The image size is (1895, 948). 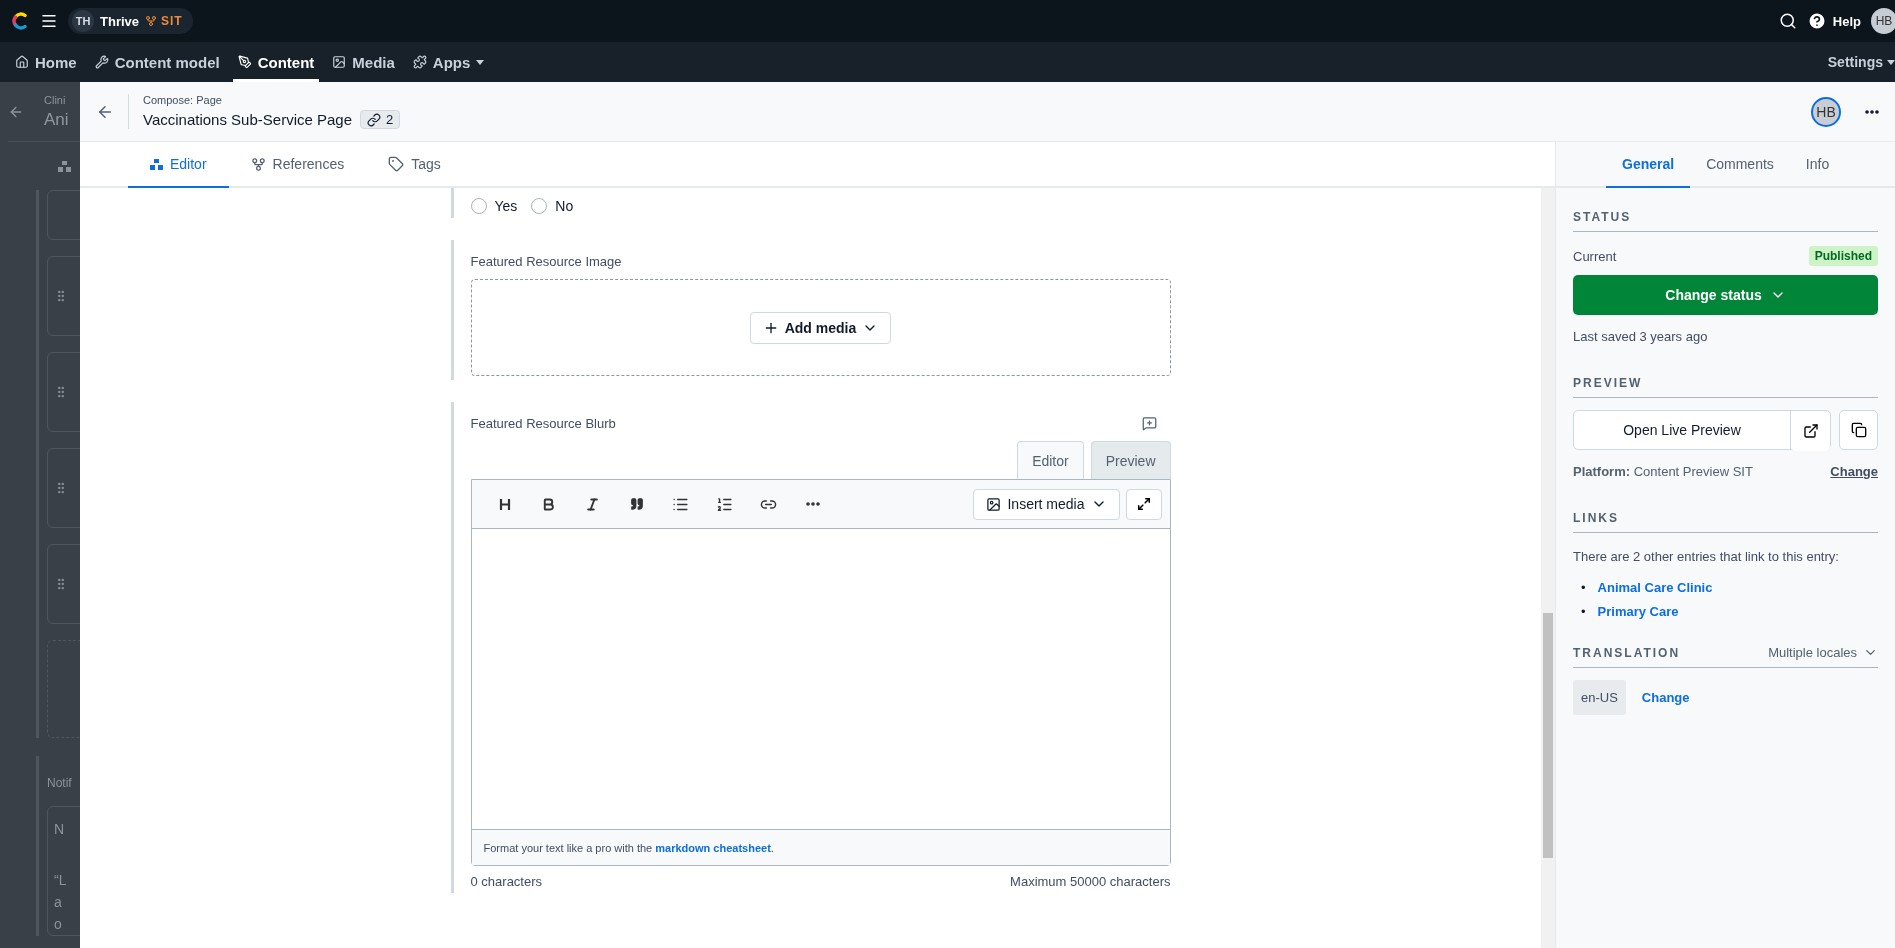 I want to click on change-status-button: Change status, so click(x=1725, y=295).